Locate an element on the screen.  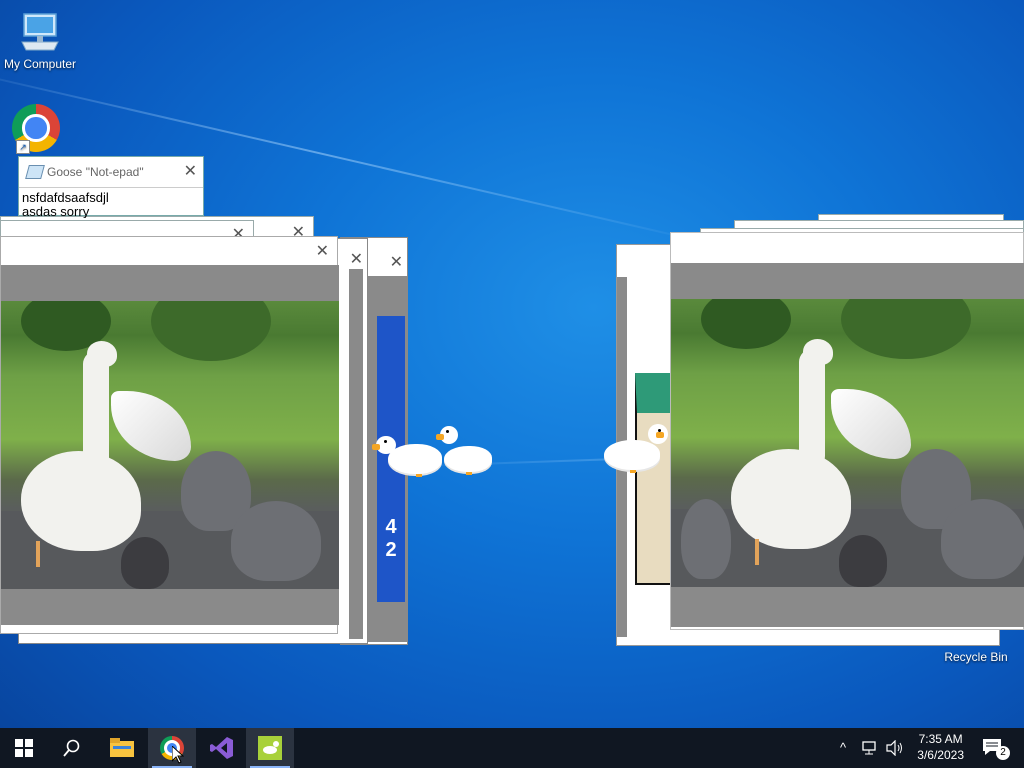
clock-date: 3/6/2023 is located at coordinates (940, 755).